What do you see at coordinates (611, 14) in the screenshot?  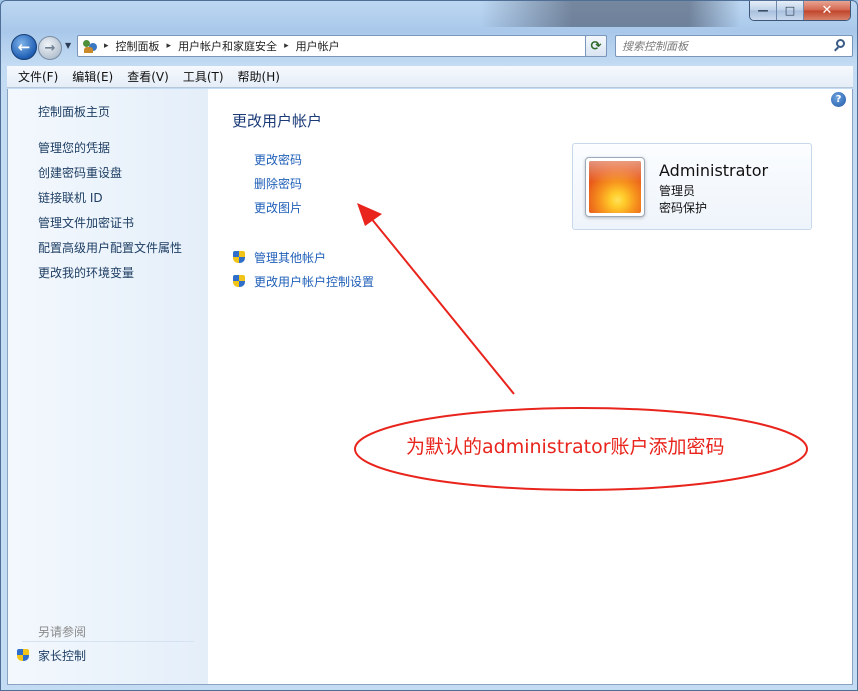 I see `title-bar-background` at bounding box center [611, 14].